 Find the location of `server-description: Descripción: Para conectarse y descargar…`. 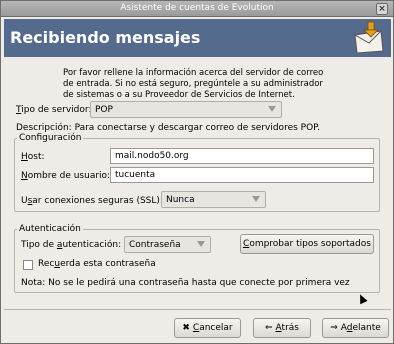

server-description: Descripción: Para conectarse y descargar… is located at coordinates (168, 128).